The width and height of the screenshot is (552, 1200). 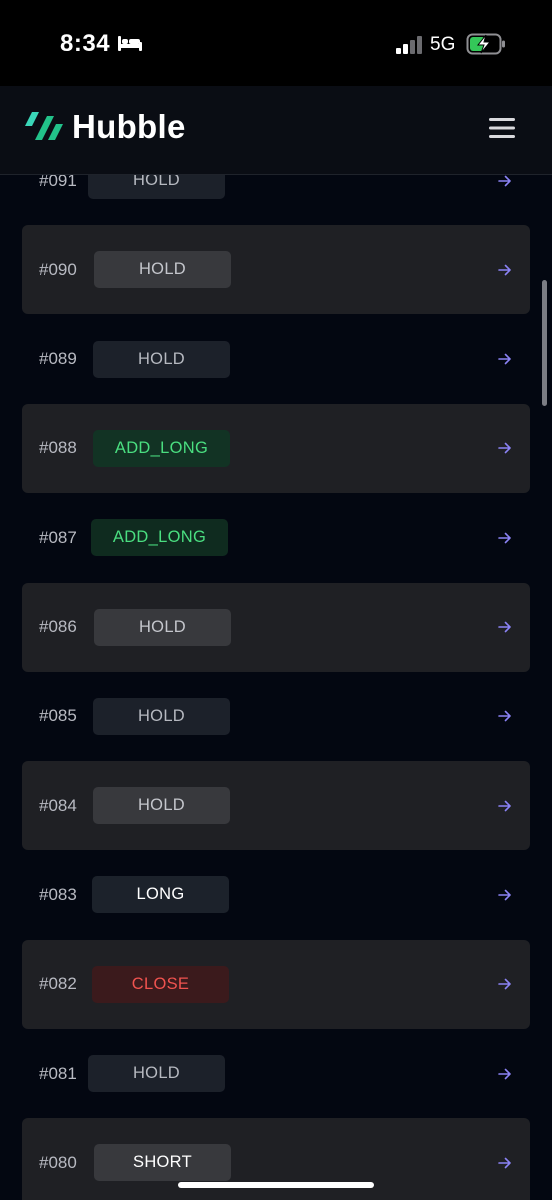 What do you see at coordinates (276, 1185) in the screenshot?
I see `home-indicator` at bounding box center [276, 1185].